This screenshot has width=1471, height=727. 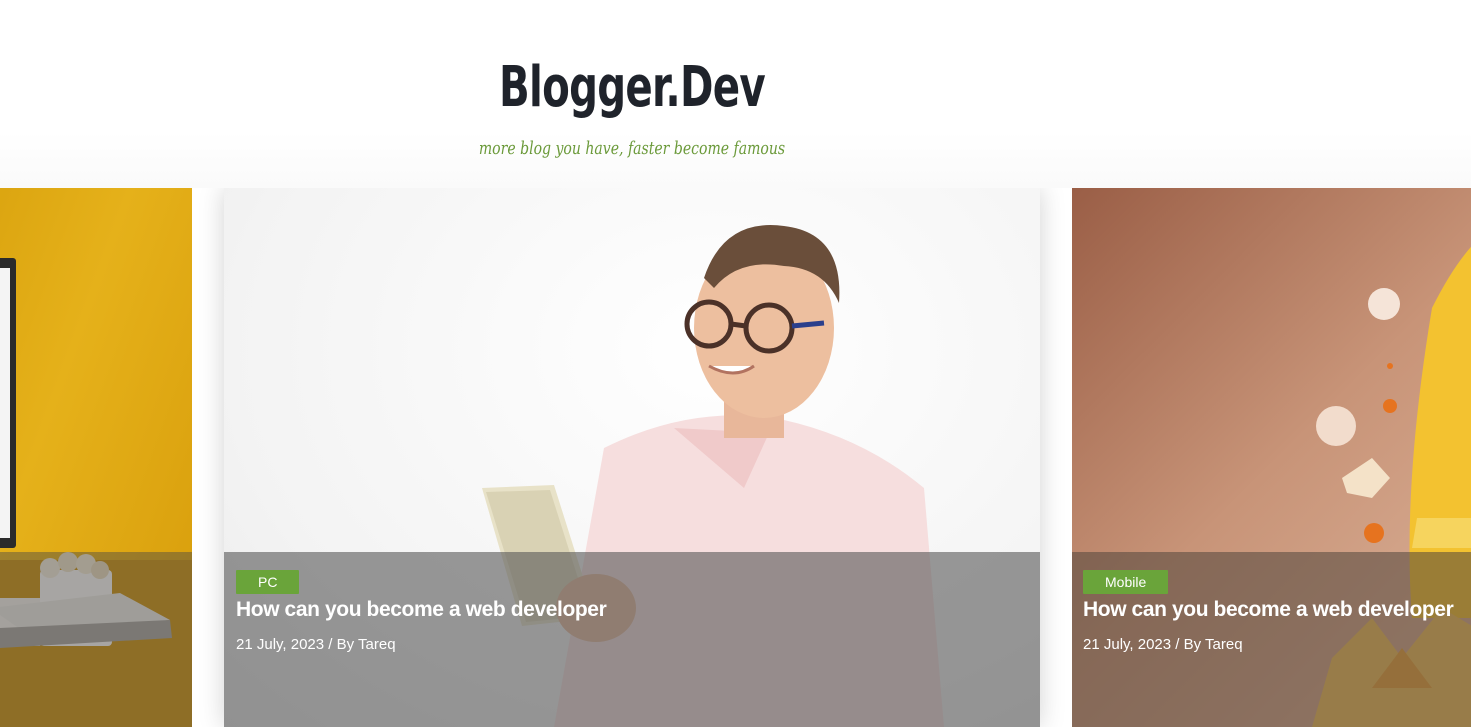 I want to click on slide-card-prev, so click(x=96, y=457).